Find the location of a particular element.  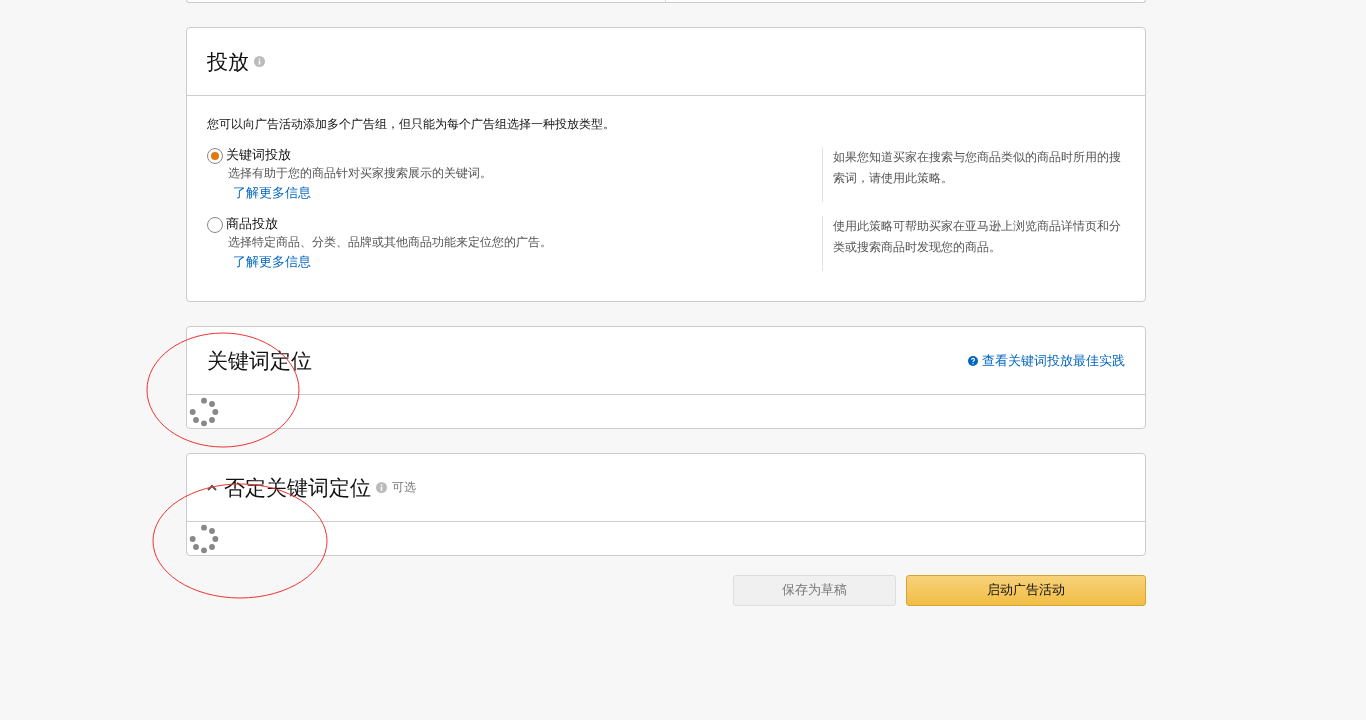

option-description: 选择特定商品、分类、品牌或其他商品功能来定位您的广告。 is located at coordinates (390, 242).